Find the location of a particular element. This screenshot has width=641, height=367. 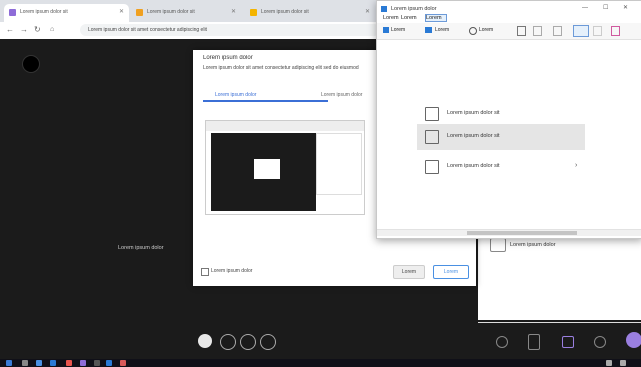

divider is located at coordinates (559, 322).